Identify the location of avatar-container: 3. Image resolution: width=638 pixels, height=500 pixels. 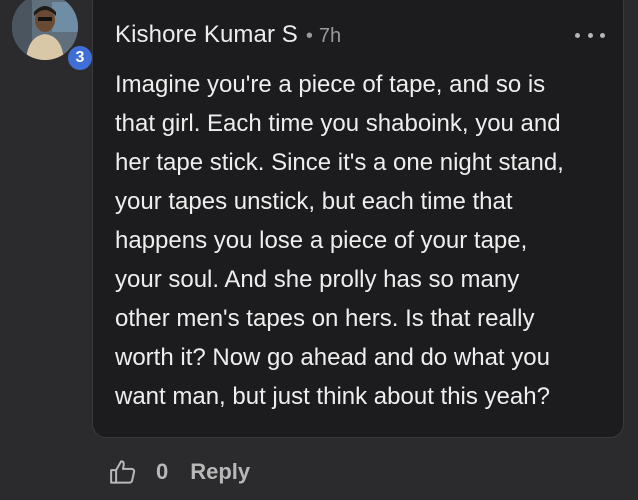
(53, 36).